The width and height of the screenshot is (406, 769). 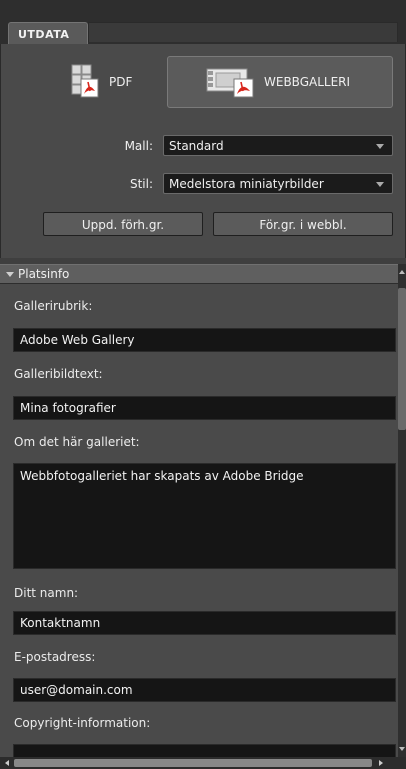 I want to click on style-select-value: Medelstora miniatyrbilder, so click(x=246, y=184).